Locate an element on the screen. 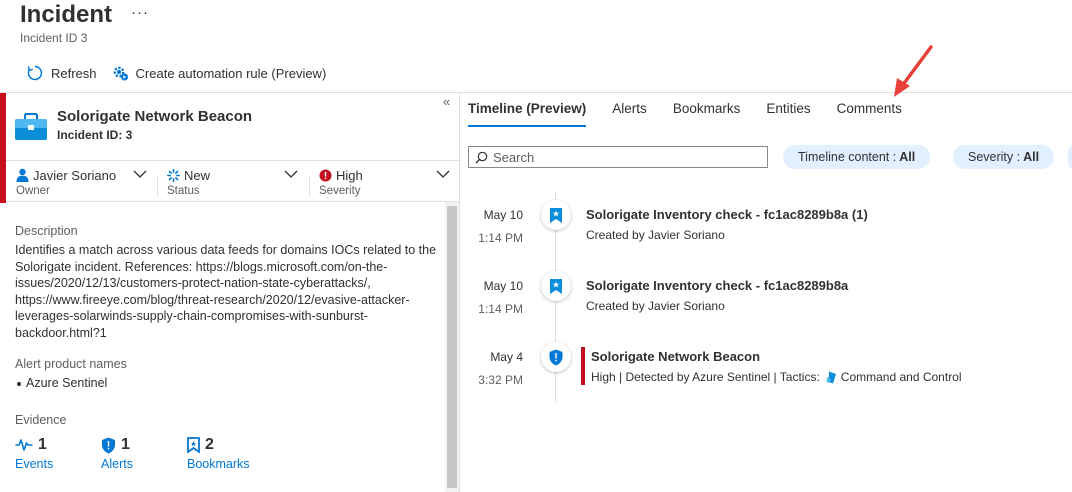  timeline-item-time: 3:32 PM is located at coordinates (500, 380).